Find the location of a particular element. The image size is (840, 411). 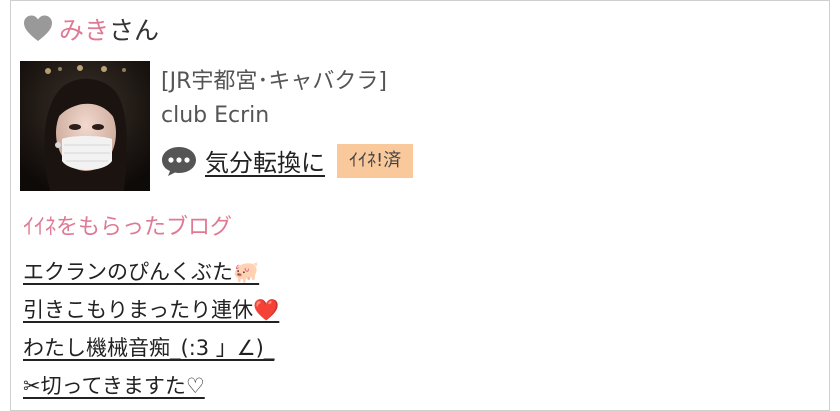

blog-list-item: 引きこもりまったり連休❤️ is located at coordinates (151, 310).